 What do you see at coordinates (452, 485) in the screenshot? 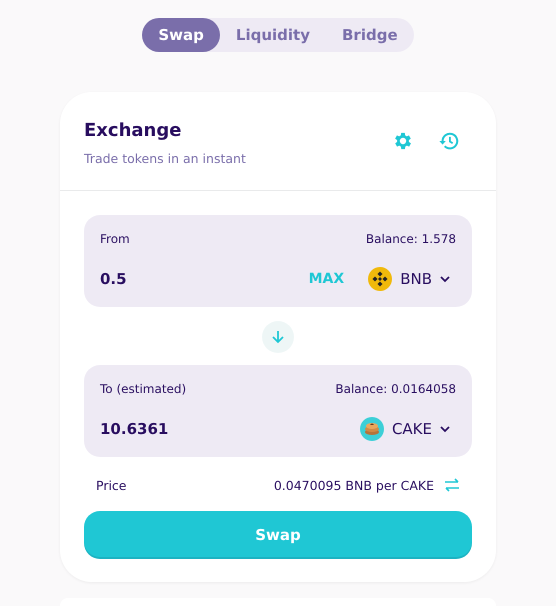
I see `swap-arrows-icon` at bounding box center [452, 485].